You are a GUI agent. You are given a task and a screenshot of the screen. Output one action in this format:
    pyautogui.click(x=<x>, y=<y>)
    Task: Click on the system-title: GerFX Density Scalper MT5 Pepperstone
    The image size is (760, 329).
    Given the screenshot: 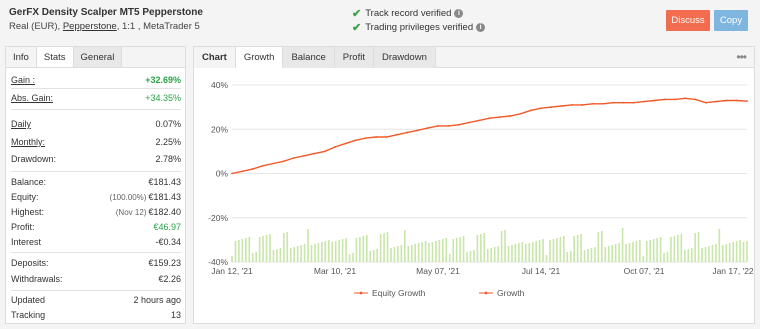 What is the action you would take?
    pyautogui.click(x=106, y=12)
    